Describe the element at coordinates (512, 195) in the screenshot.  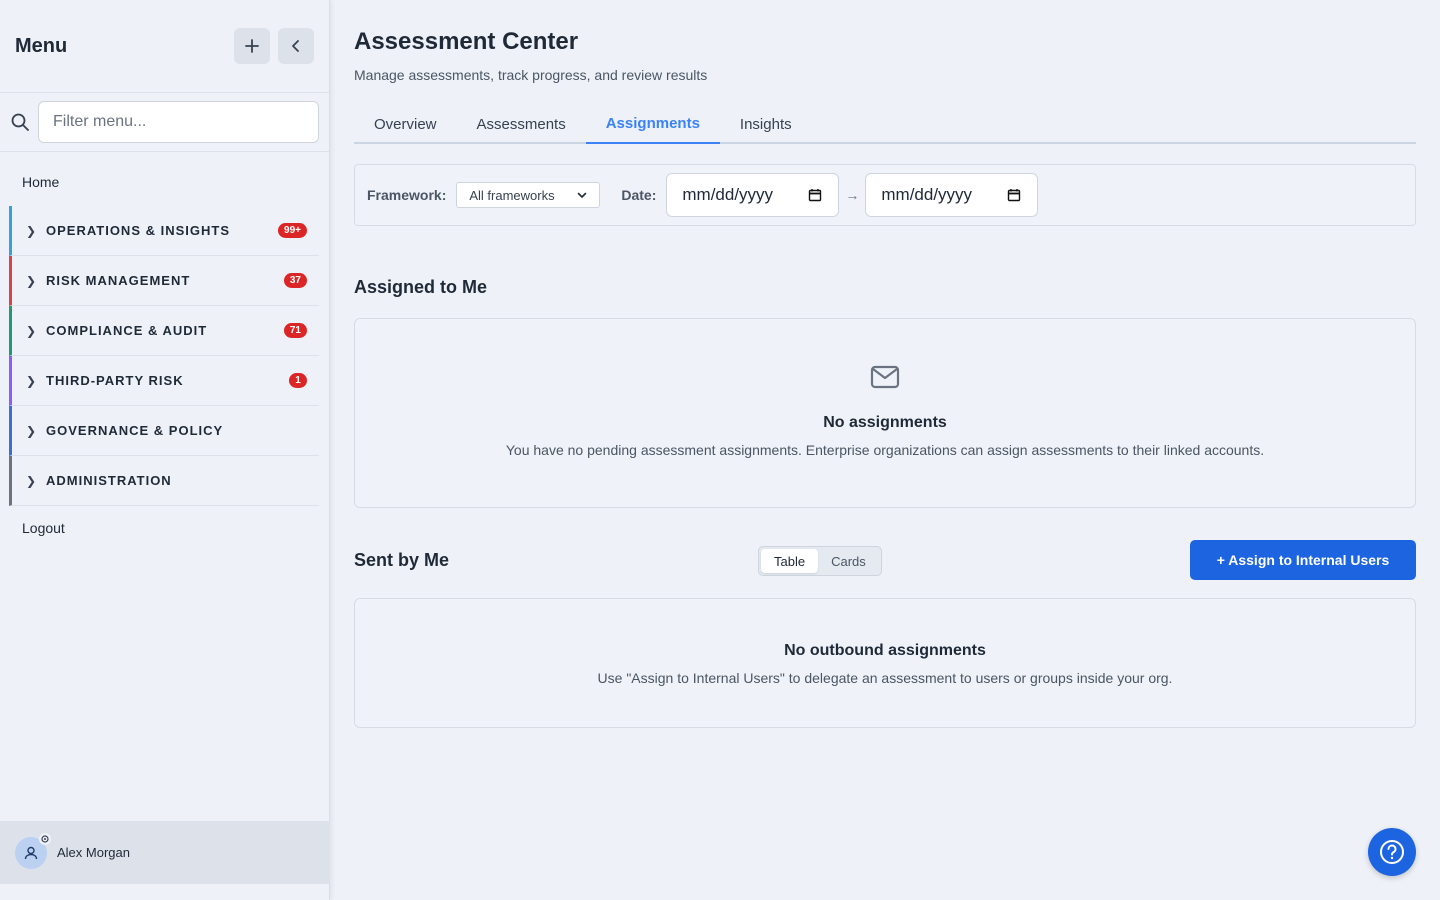
I see `framework-select-value: All frameworks` at that location.